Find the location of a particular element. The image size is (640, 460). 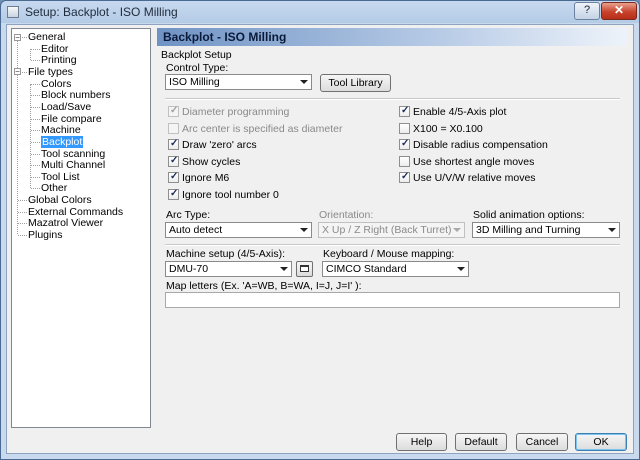

arc-type-label: Arc Type: is located at coordinates (188, 215).